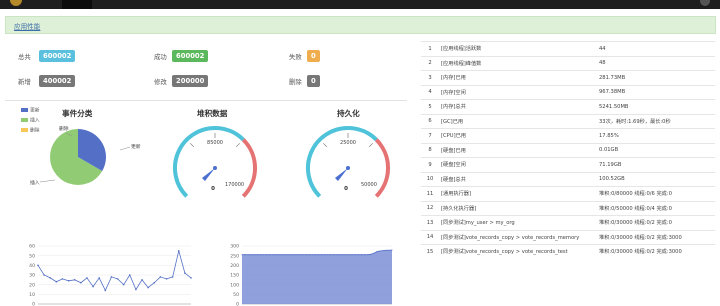  I want to click on area-chart-ytick: 200, so click(234, 266).